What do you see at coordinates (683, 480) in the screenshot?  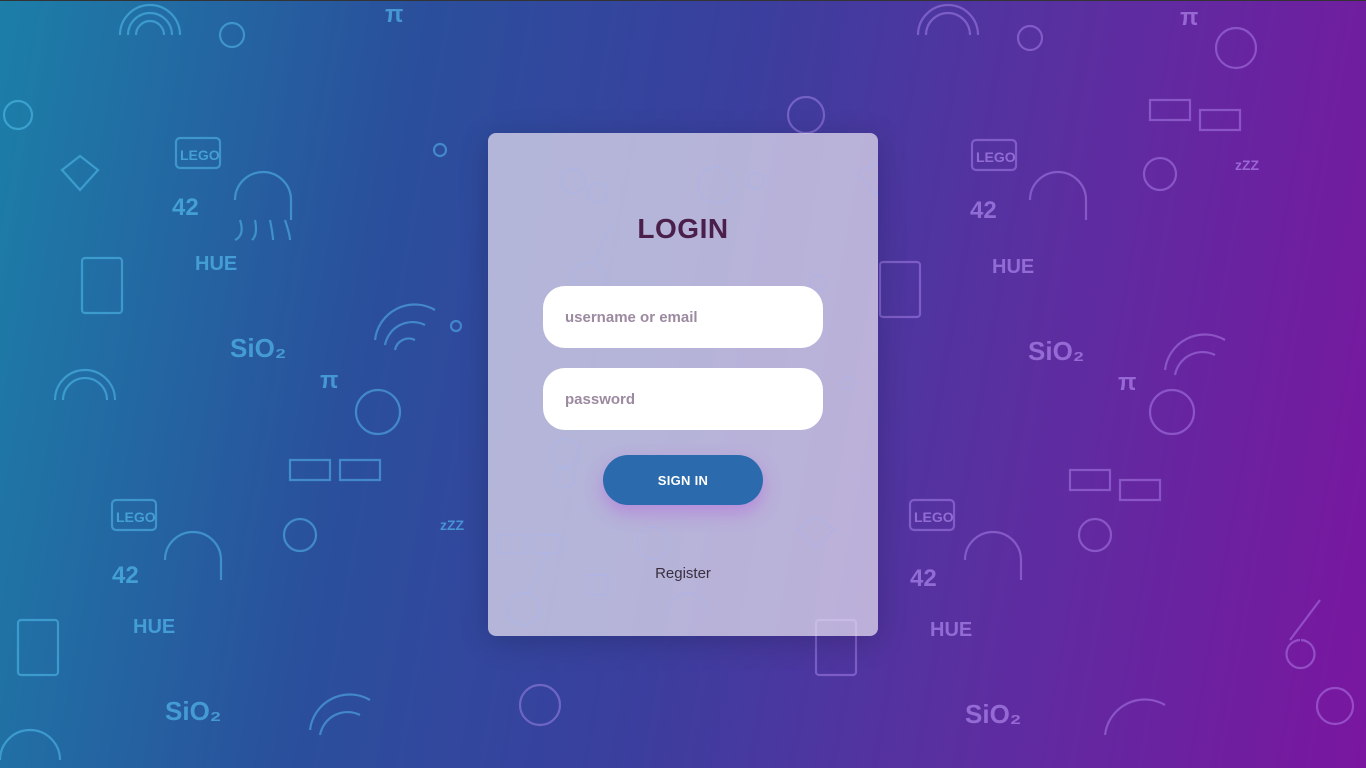 I see `sign-in-button: SIGN IN` at bounding box center [683, 480].